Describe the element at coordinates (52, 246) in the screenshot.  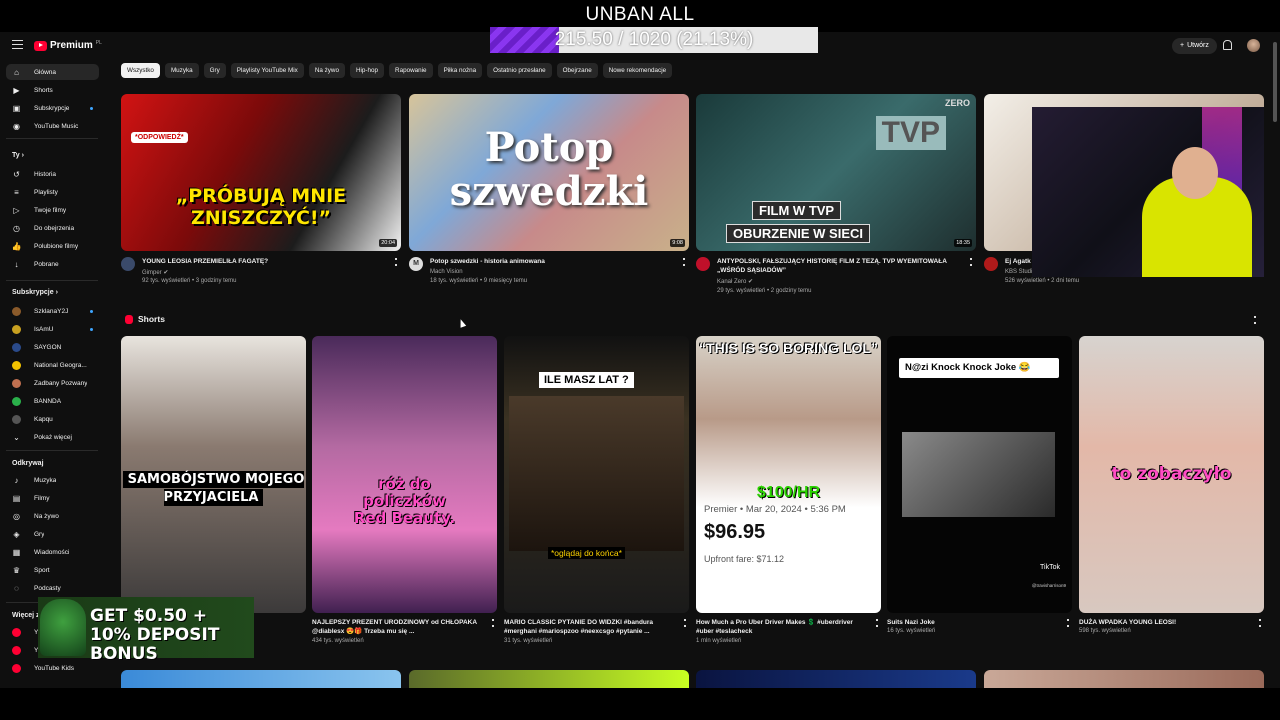
I see `sidebar-item: 👍 Polubione filmy` at that location.